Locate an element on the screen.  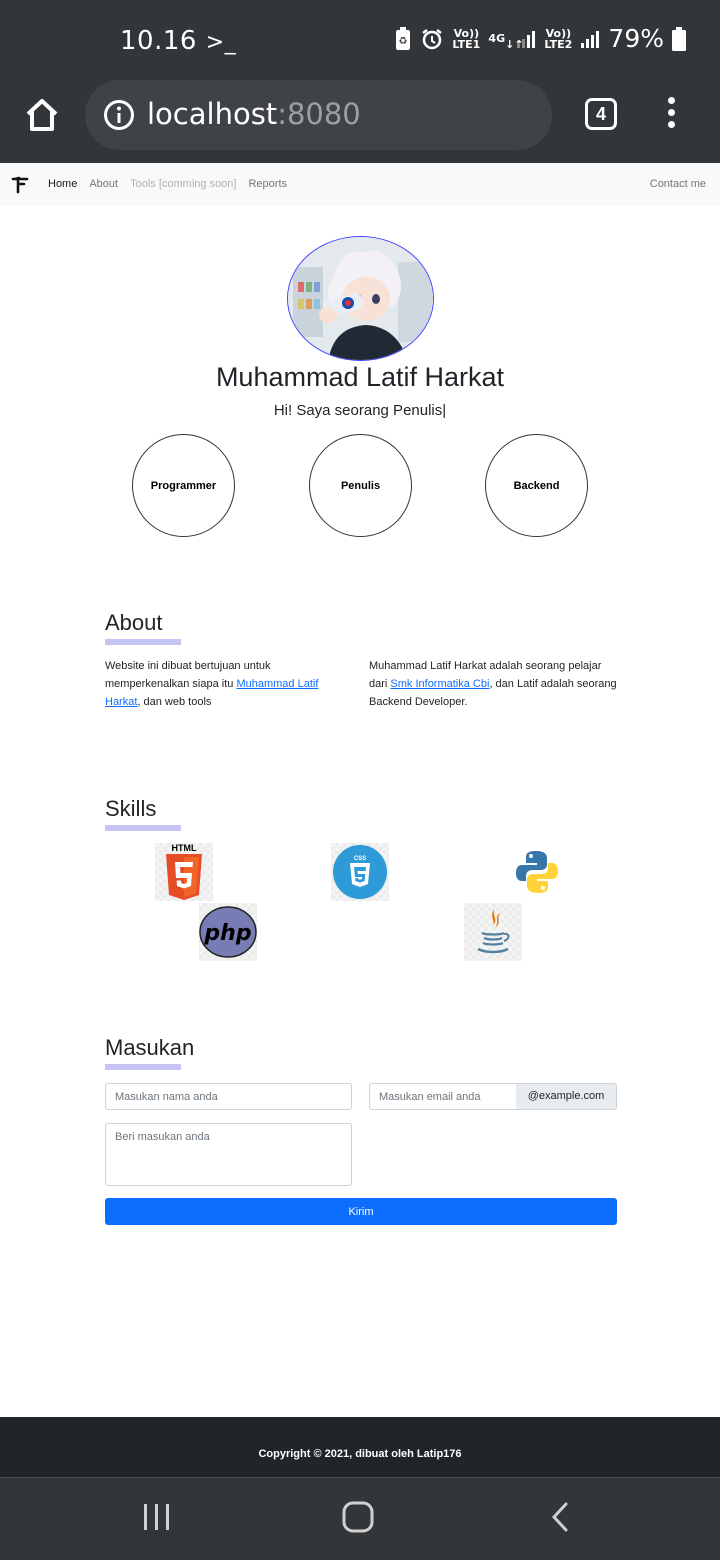
html5-badge-text: HTML is located at coordinates (184, 848).